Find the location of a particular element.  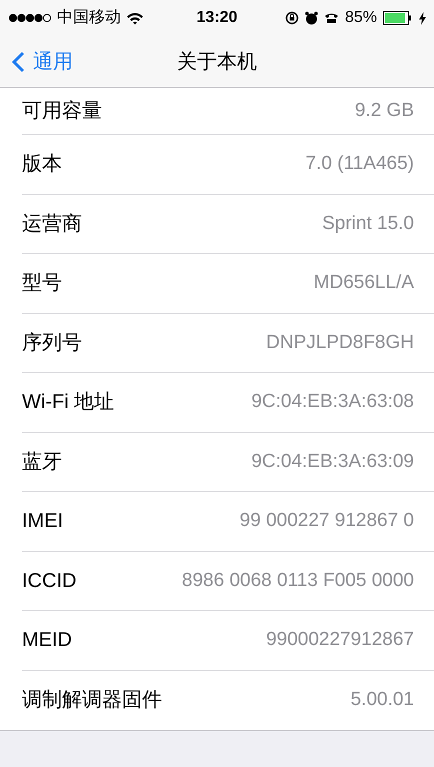

row-value: 99000227912867 is located at coordinates (340, 640).